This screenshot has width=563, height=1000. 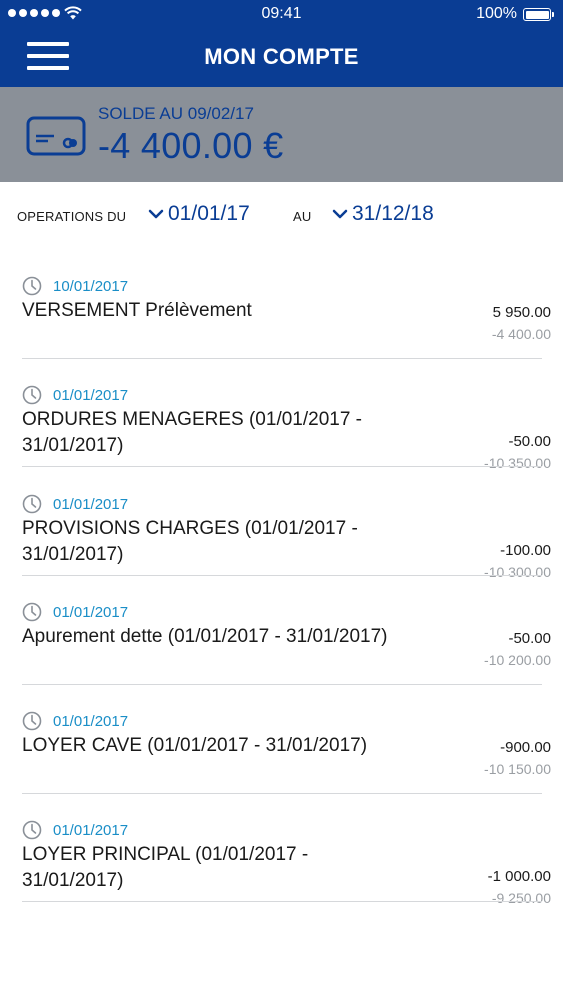 What do you see at coordinates (91, 286) in the screenshot?
I see `operation-date: 10/01/2017` at bounding box center [91, 286].